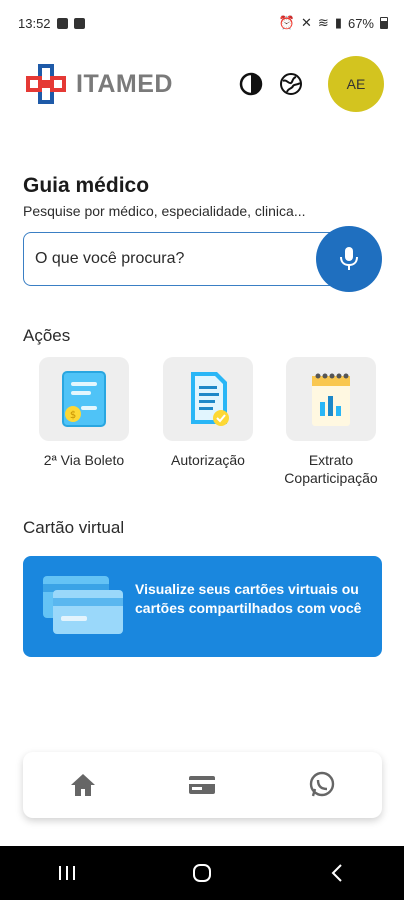 The height and width of the screenshot is (900, 404). What do you see at coordinates (384, 23) in the screenshot?
I see `battery-icon` at bounding box center [384, 23].